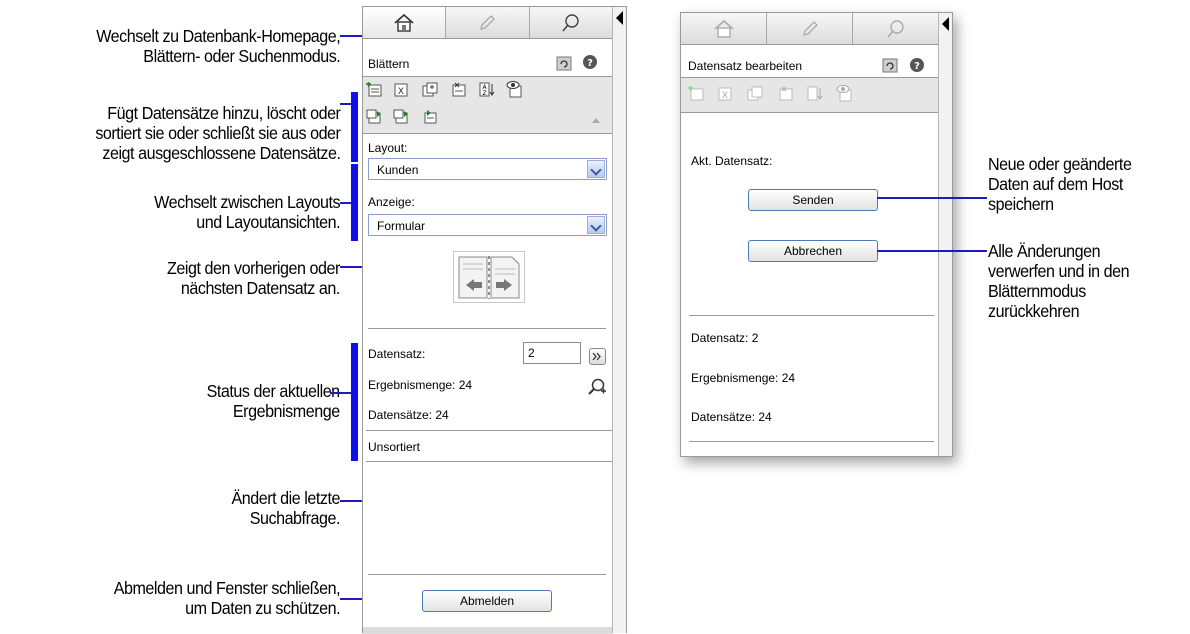 The height and width of the screenshot is (634, 1190). Describe the element at coordinates (484, 93) in the screenshot. I see `svg-text: Z` at that location.